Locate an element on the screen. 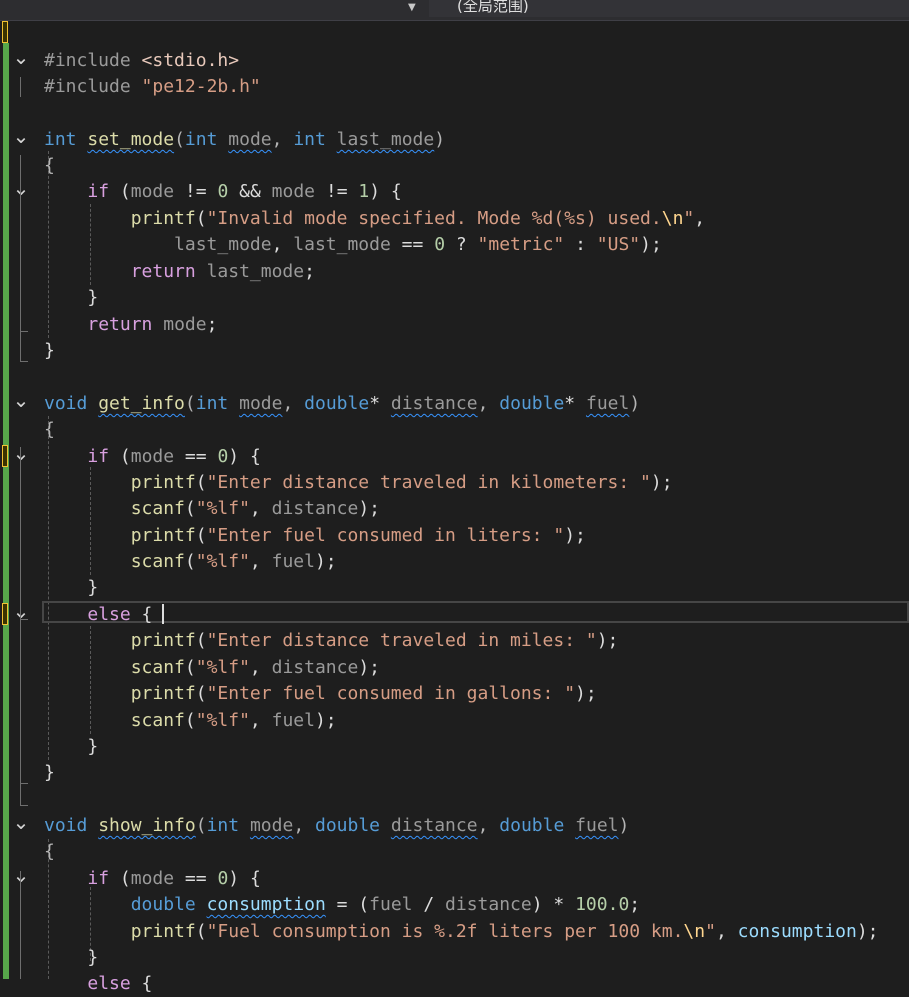 The width and height of the screenshot is (909, 997). code-line: scanf("%lf", distance); is located at coordinates (212, 509).